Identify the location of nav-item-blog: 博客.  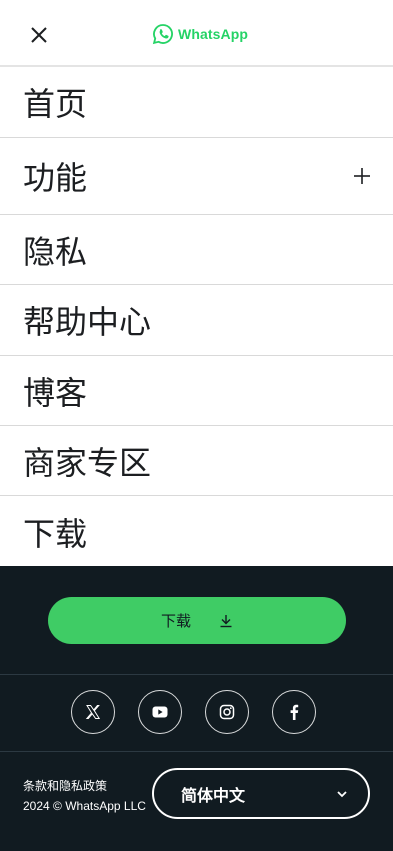
(196, 391).